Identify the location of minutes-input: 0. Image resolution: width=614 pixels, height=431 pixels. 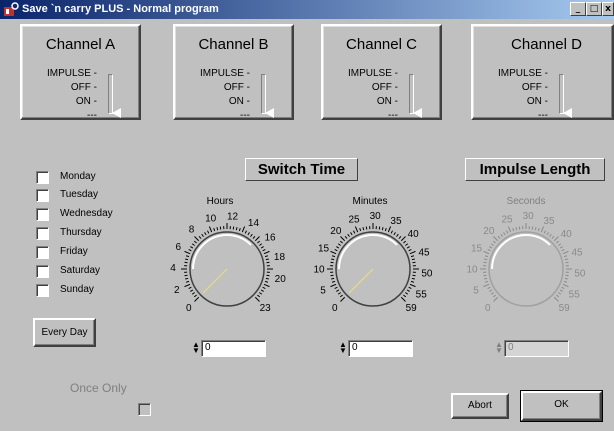
(380, 348).